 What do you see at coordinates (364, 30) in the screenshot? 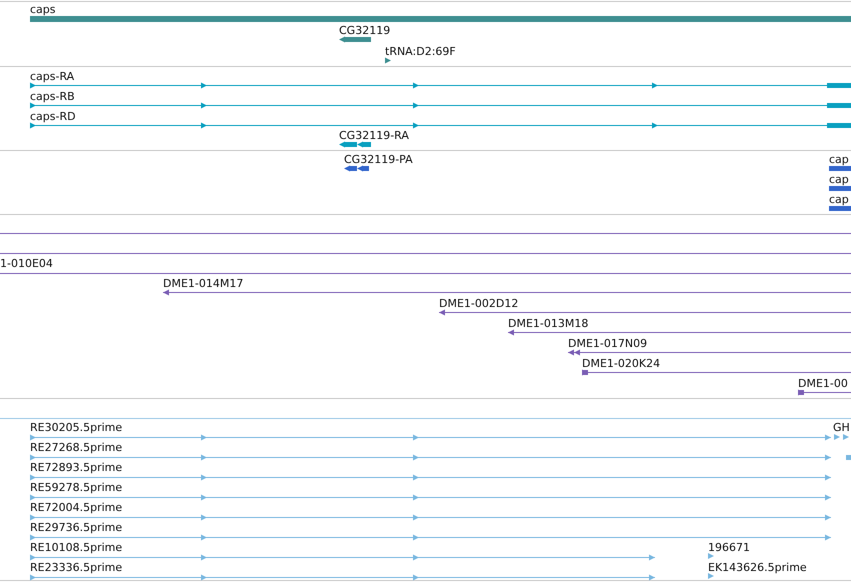
I see `feature-label: CG32119` at bounding box center [364, 30].